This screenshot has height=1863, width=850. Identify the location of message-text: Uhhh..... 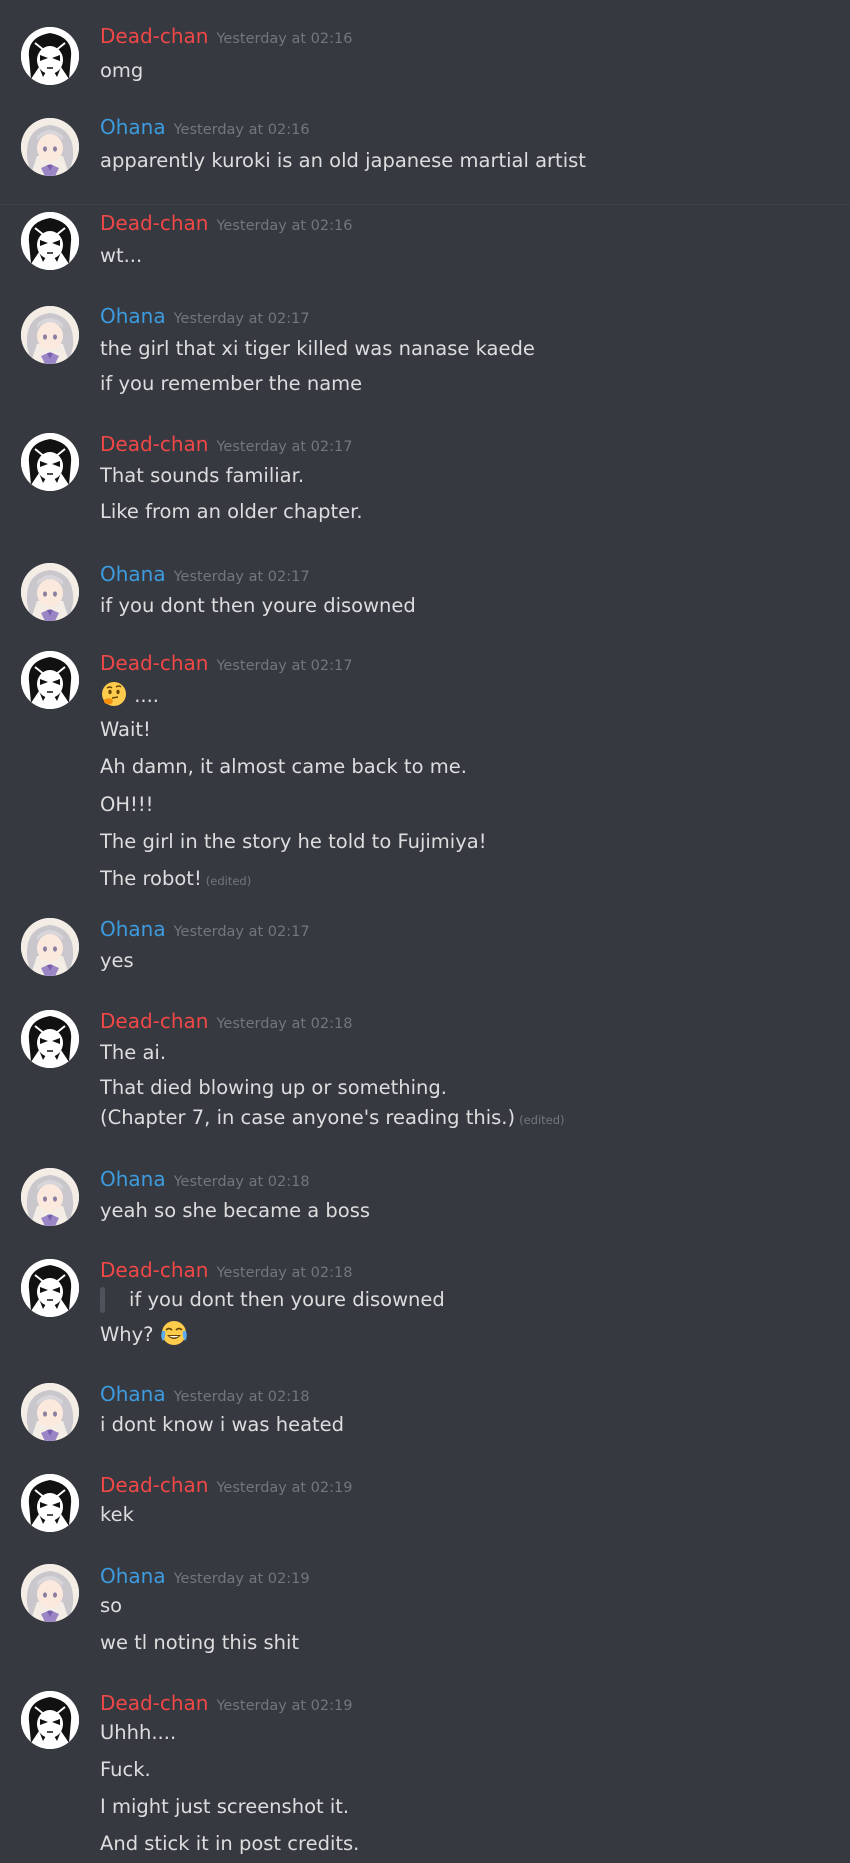
(138, 1732).